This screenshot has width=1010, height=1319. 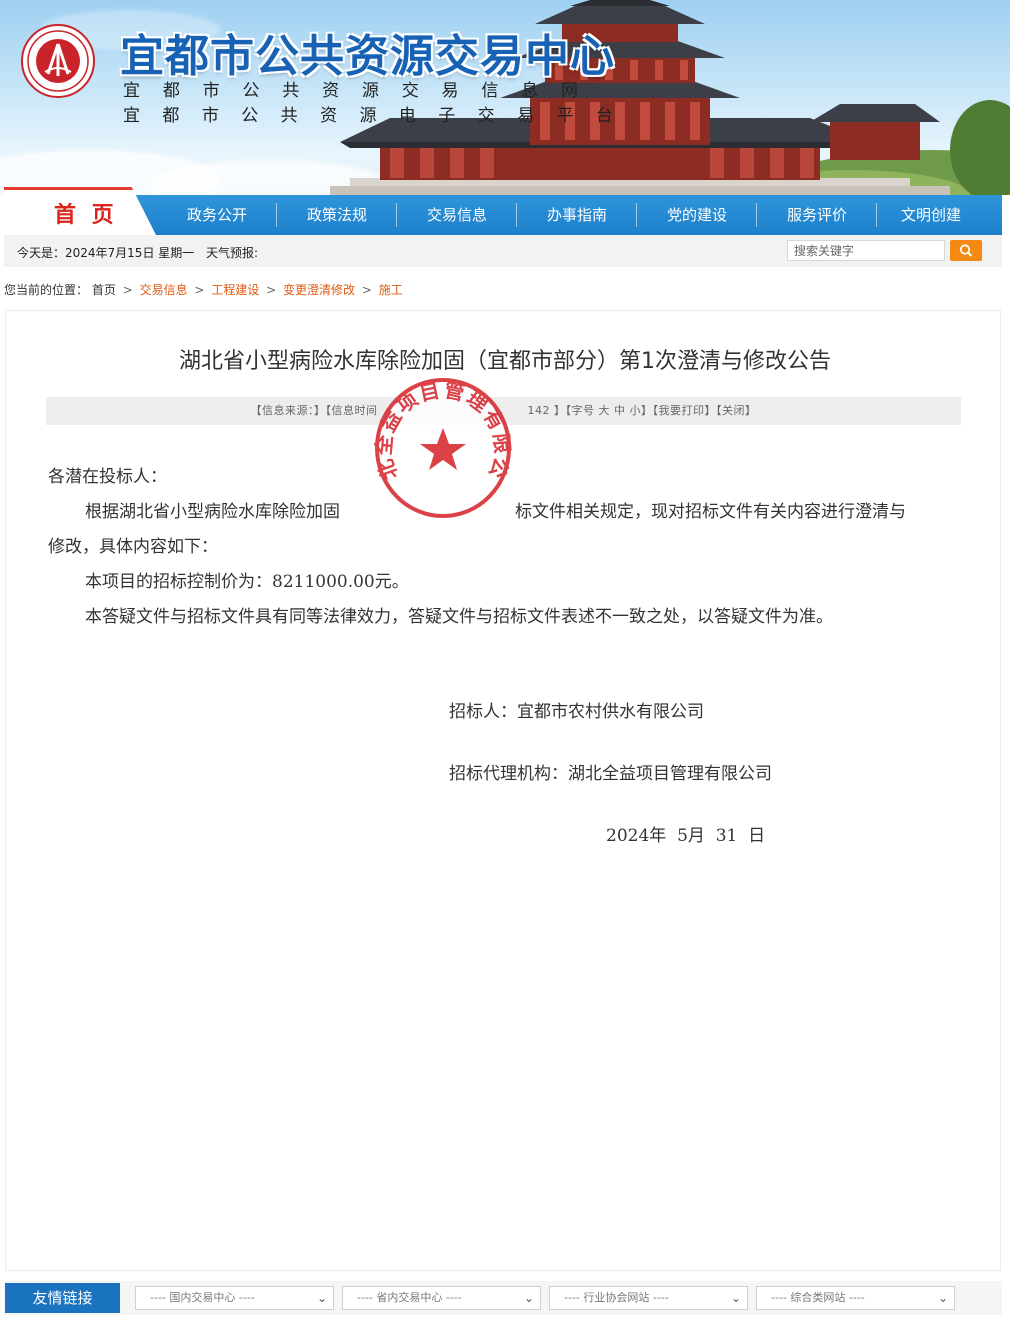 What do you see at coordinates (133, 547) in the screenshot?
I see `paragraph-1-end: 修改，具体内容如下：` at bounding box center [133, 547].